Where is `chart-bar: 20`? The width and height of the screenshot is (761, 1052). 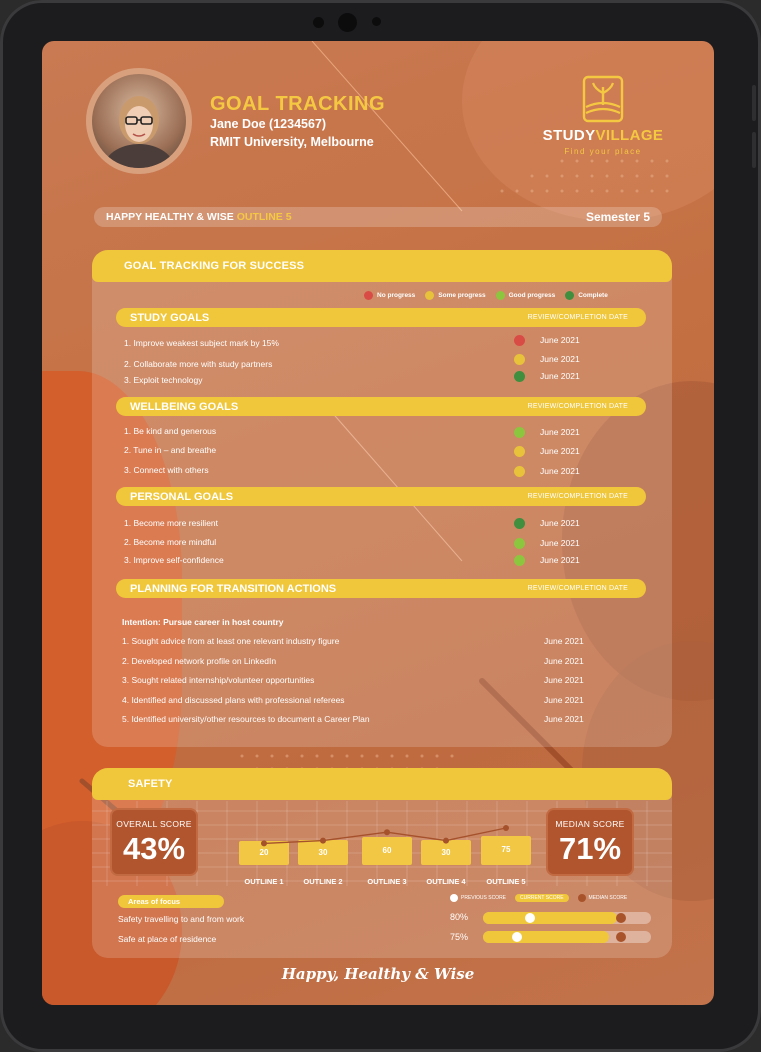 chart-bar: 20 is located at coordinates (264, 853).